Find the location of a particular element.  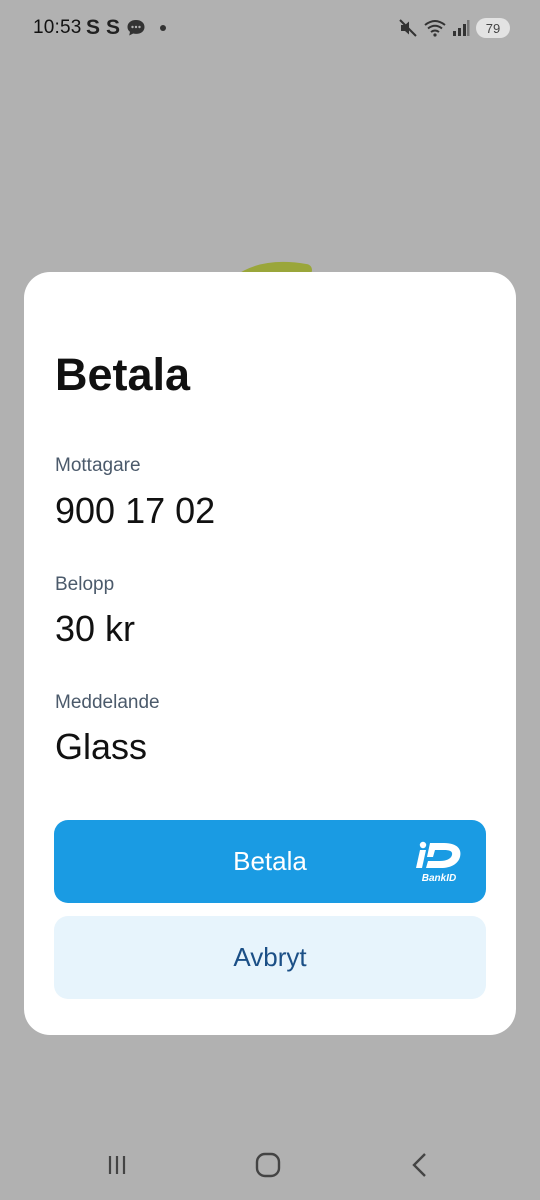

navigation-bar is located at coordinates (270, 1165).